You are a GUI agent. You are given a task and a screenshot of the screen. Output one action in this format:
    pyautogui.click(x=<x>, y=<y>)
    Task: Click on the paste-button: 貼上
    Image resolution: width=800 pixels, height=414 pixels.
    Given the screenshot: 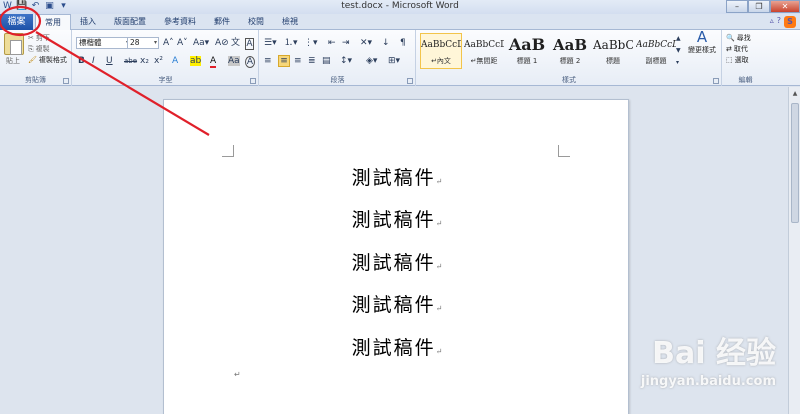 What is the action you would take?
    pyautogui.click(x=13, y=61)
    